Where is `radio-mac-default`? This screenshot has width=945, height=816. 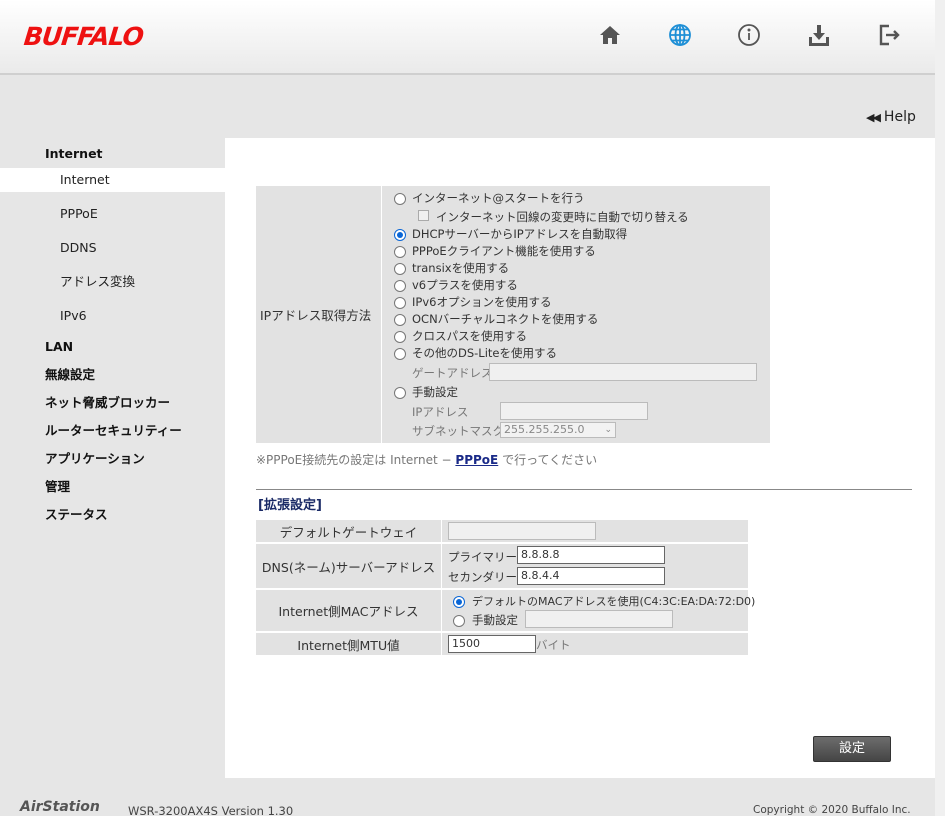 radio-mac-default is located at coordinates (459, 602).